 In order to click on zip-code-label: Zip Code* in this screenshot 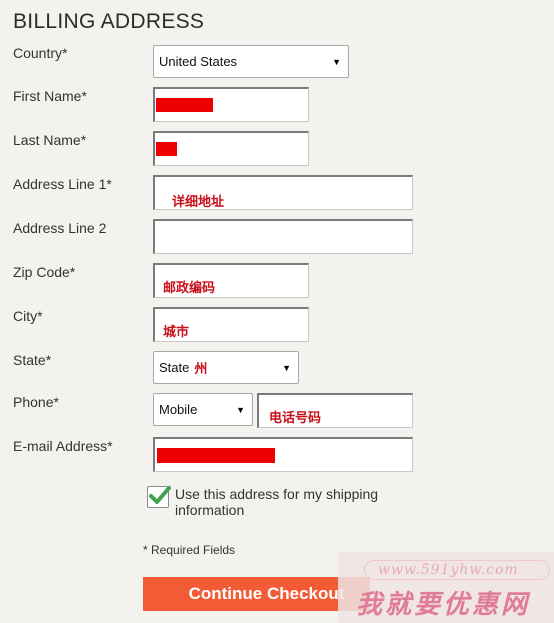, I will do `click(44, 272)`.